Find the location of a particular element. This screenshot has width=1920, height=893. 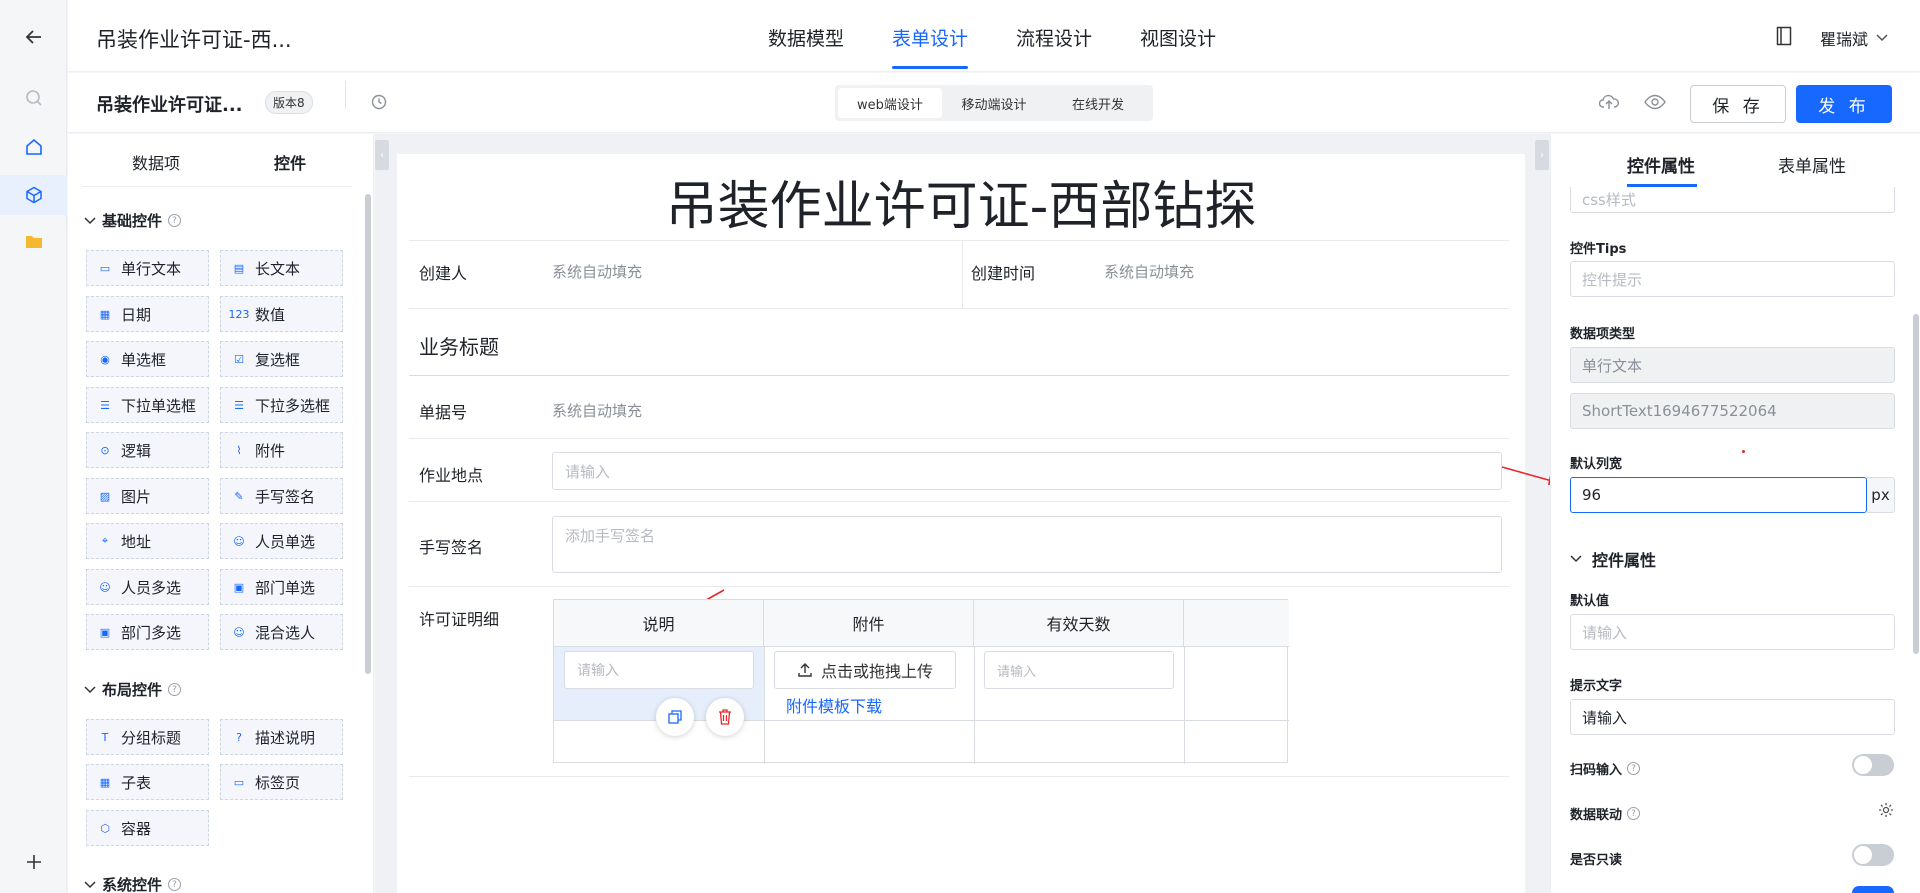

creator-value: 系统自动填充 is located at coordinates (597, 272).